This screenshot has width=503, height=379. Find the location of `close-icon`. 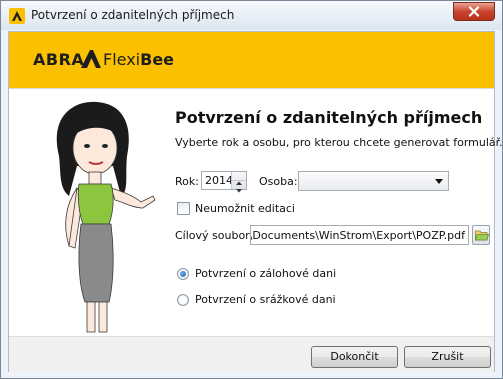

close-icon is located at coordinates (474, 11).